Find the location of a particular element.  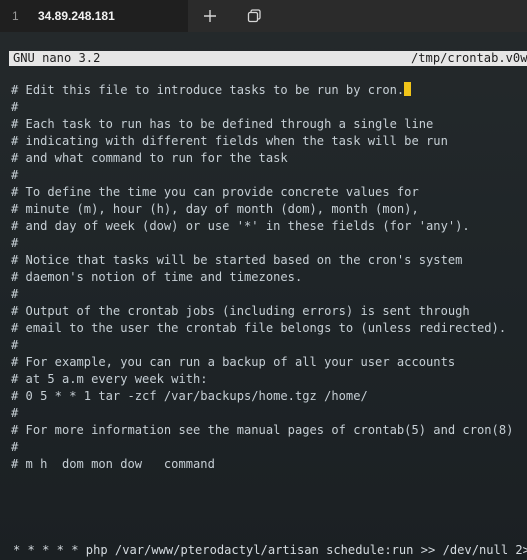

editor-line: # and what command to run for the task is located at coordinates (269, 158).